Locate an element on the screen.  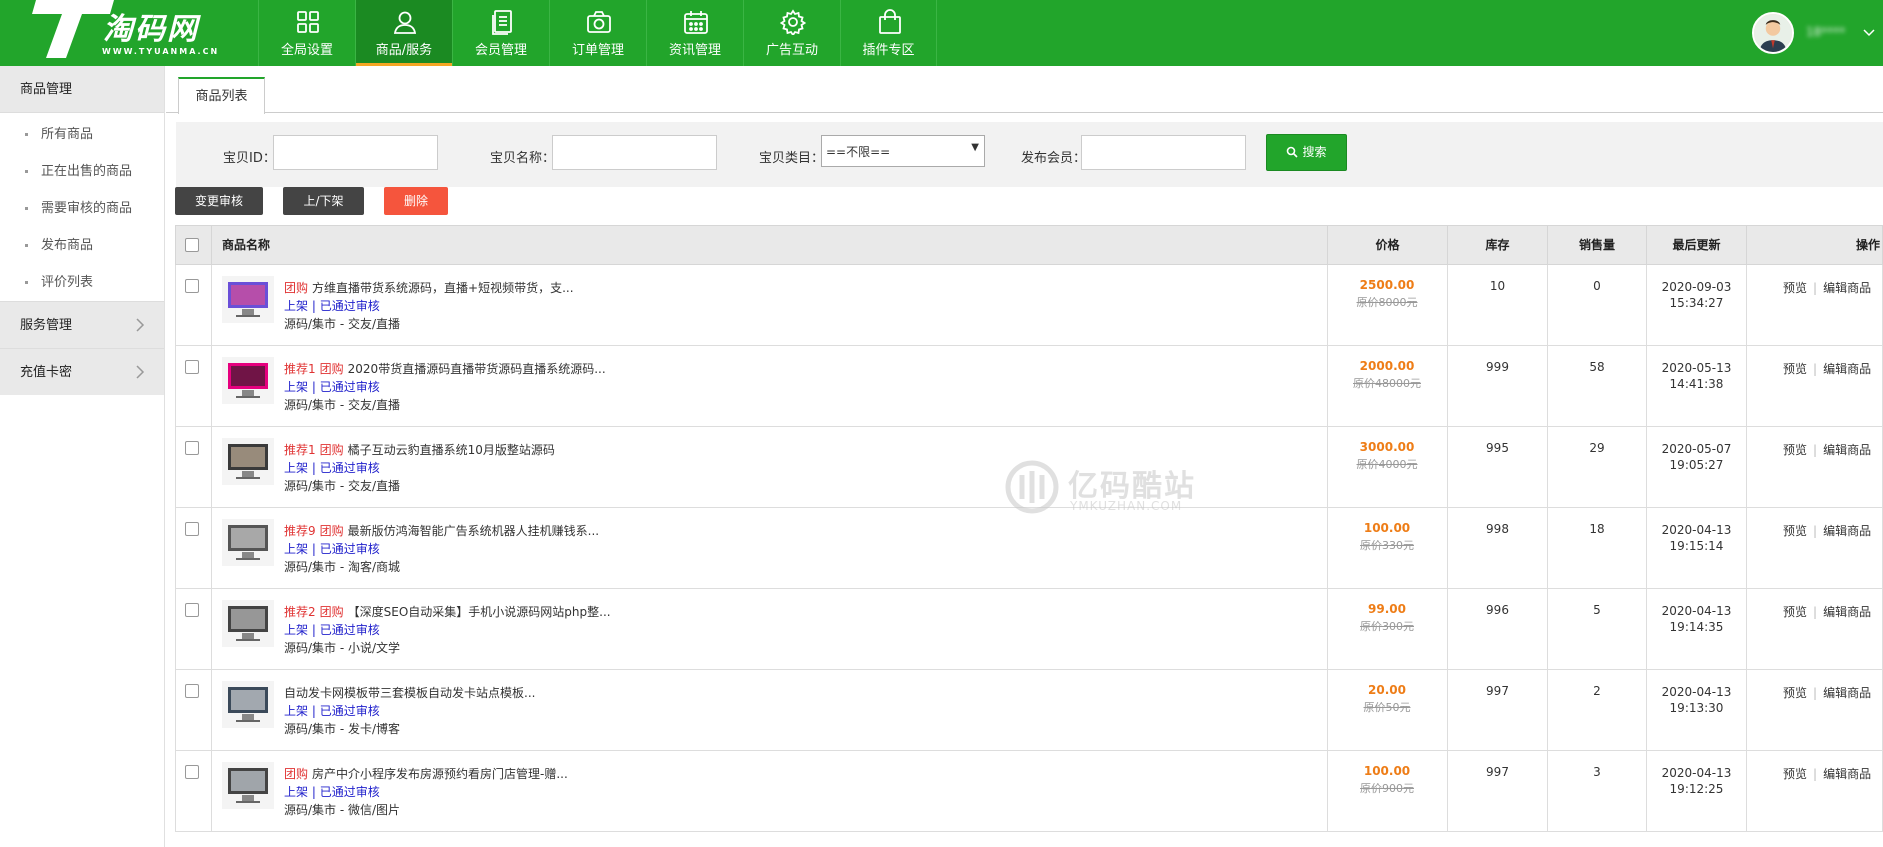
sidebar-group-label: 服务管理 is located at coordinates (46, 325).